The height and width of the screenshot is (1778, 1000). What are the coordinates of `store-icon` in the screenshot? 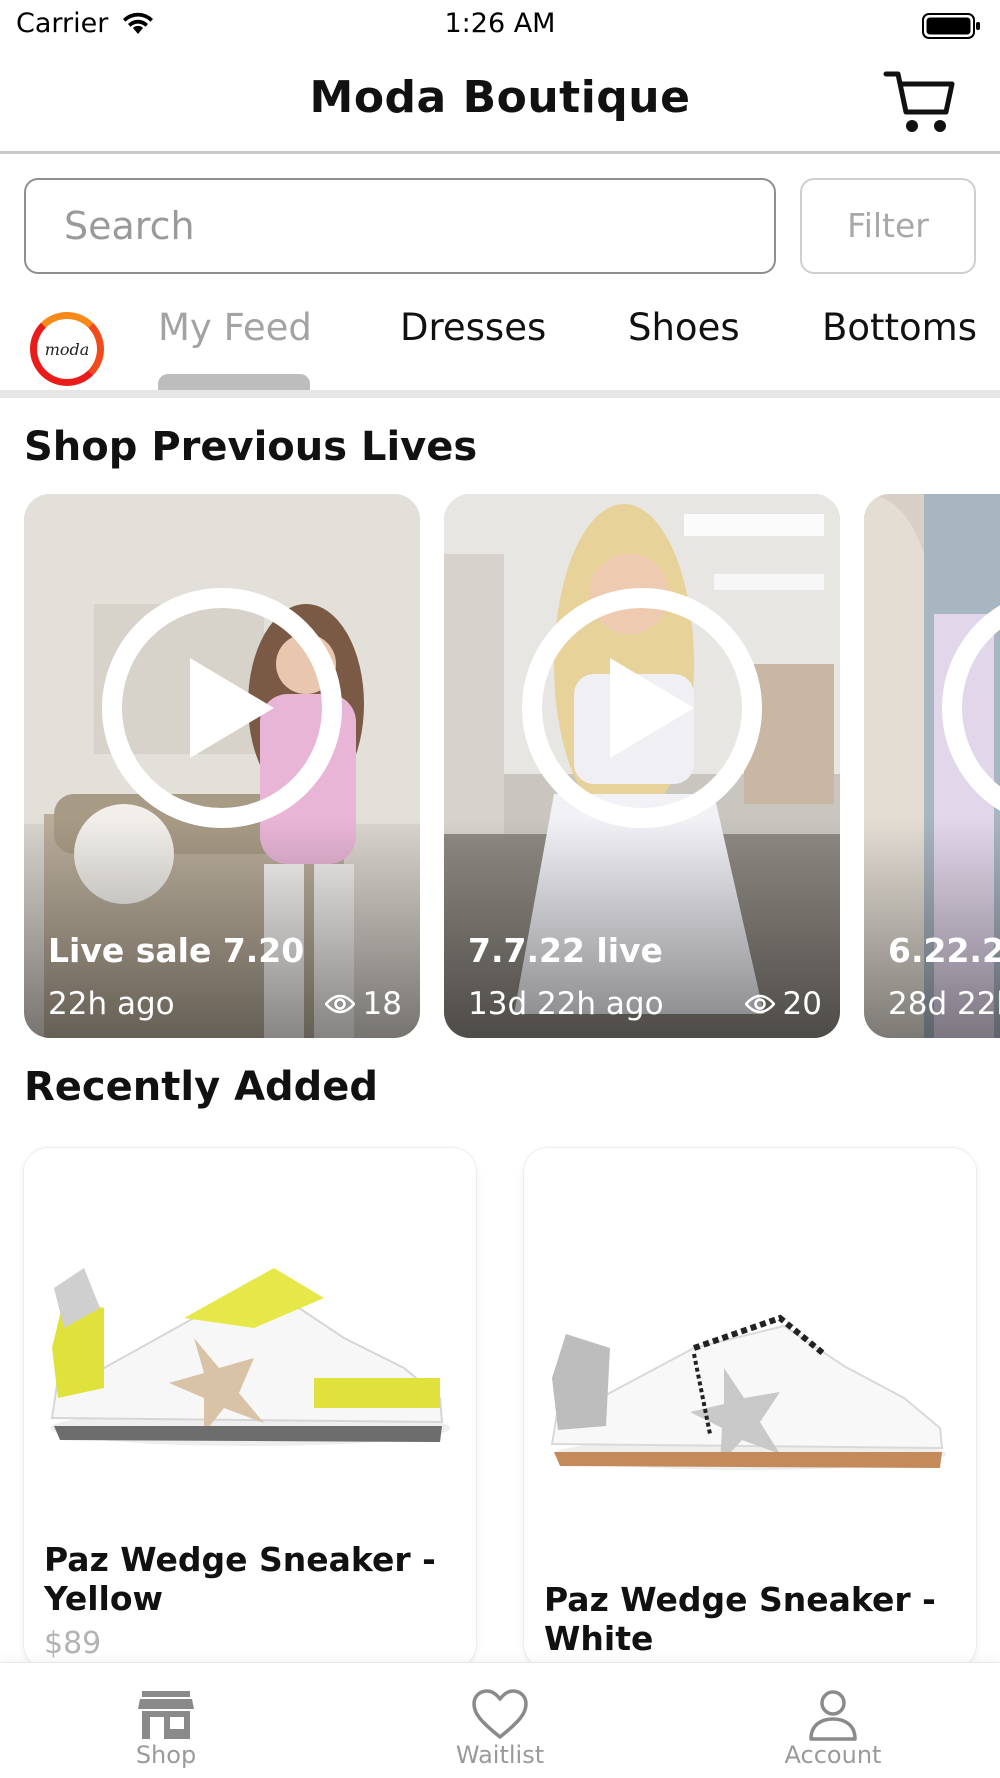 It's located at (166, 1715).